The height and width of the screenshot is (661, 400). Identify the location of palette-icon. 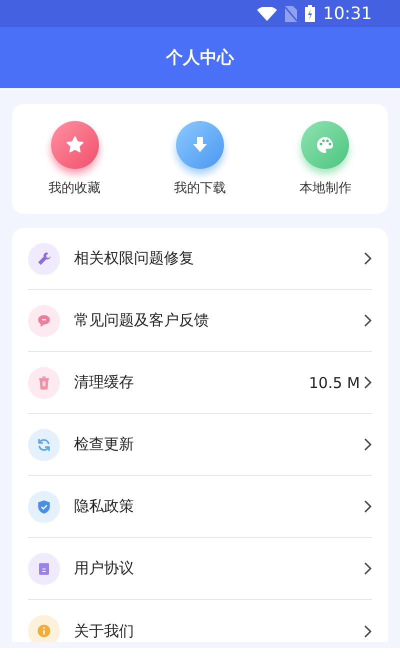
(325, 145).